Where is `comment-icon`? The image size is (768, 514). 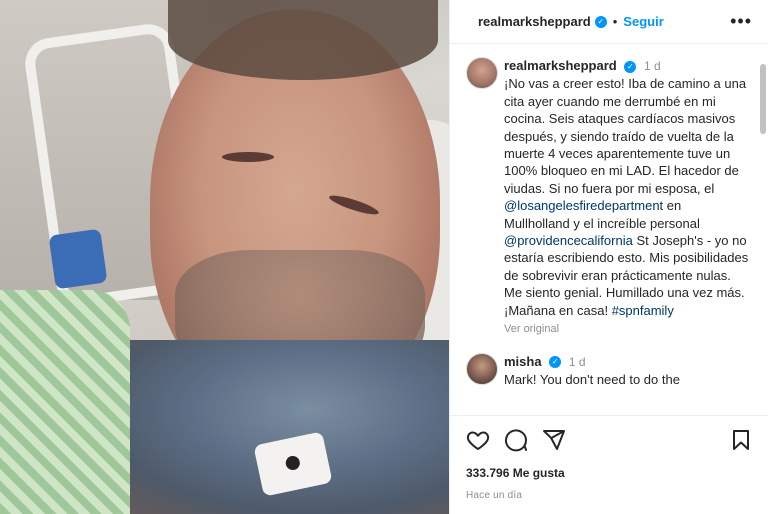
comment-icon is located at coordinates (516, 440).